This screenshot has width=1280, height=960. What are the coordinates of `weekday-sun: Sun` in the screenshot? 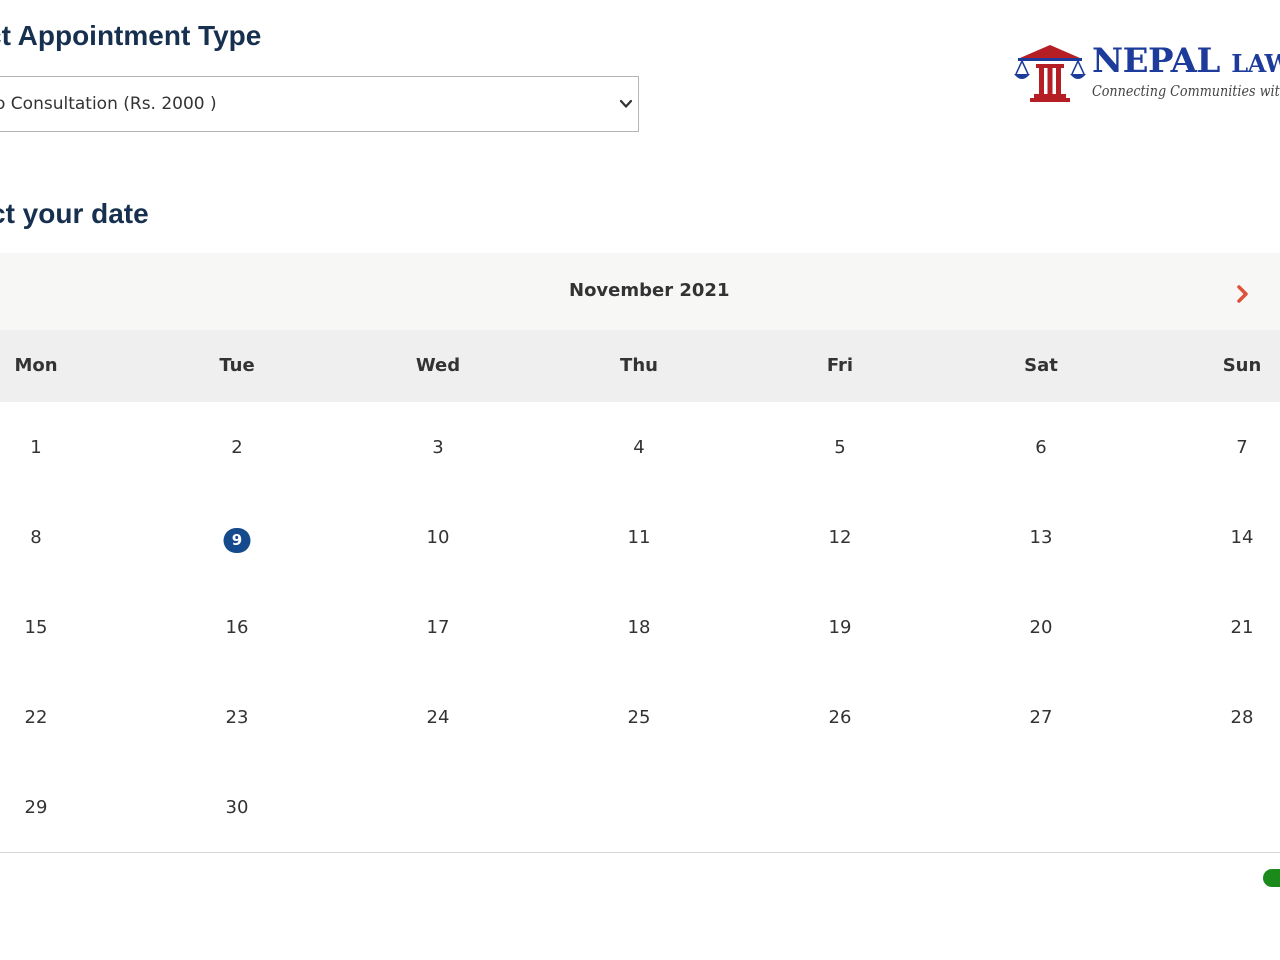 It's located at (1242, 365).